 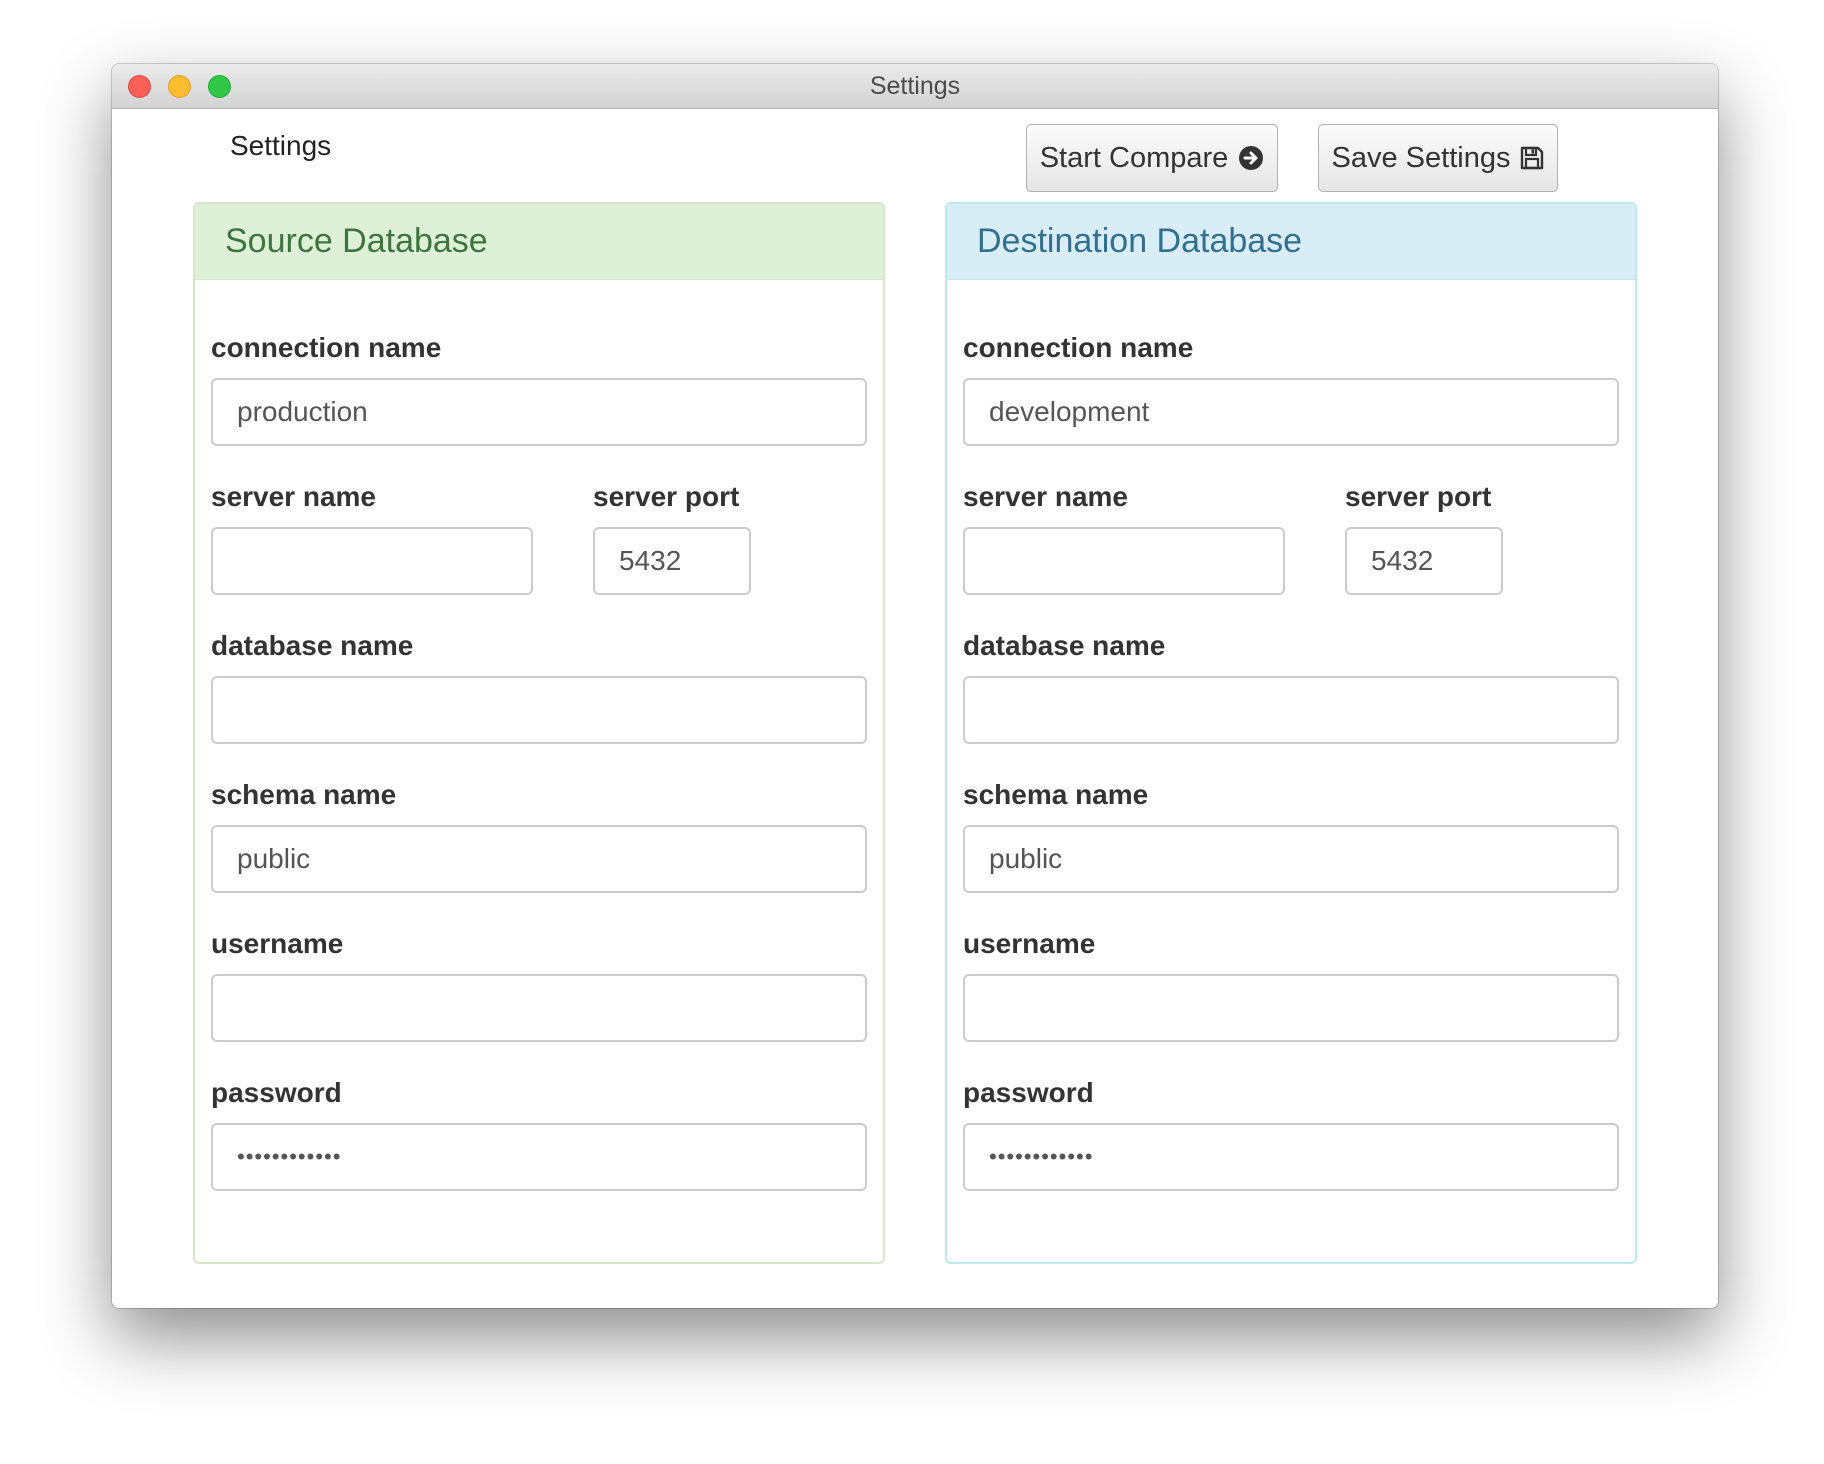 I want to click on destination-password-label: password, so click(x=1028, y=1092).